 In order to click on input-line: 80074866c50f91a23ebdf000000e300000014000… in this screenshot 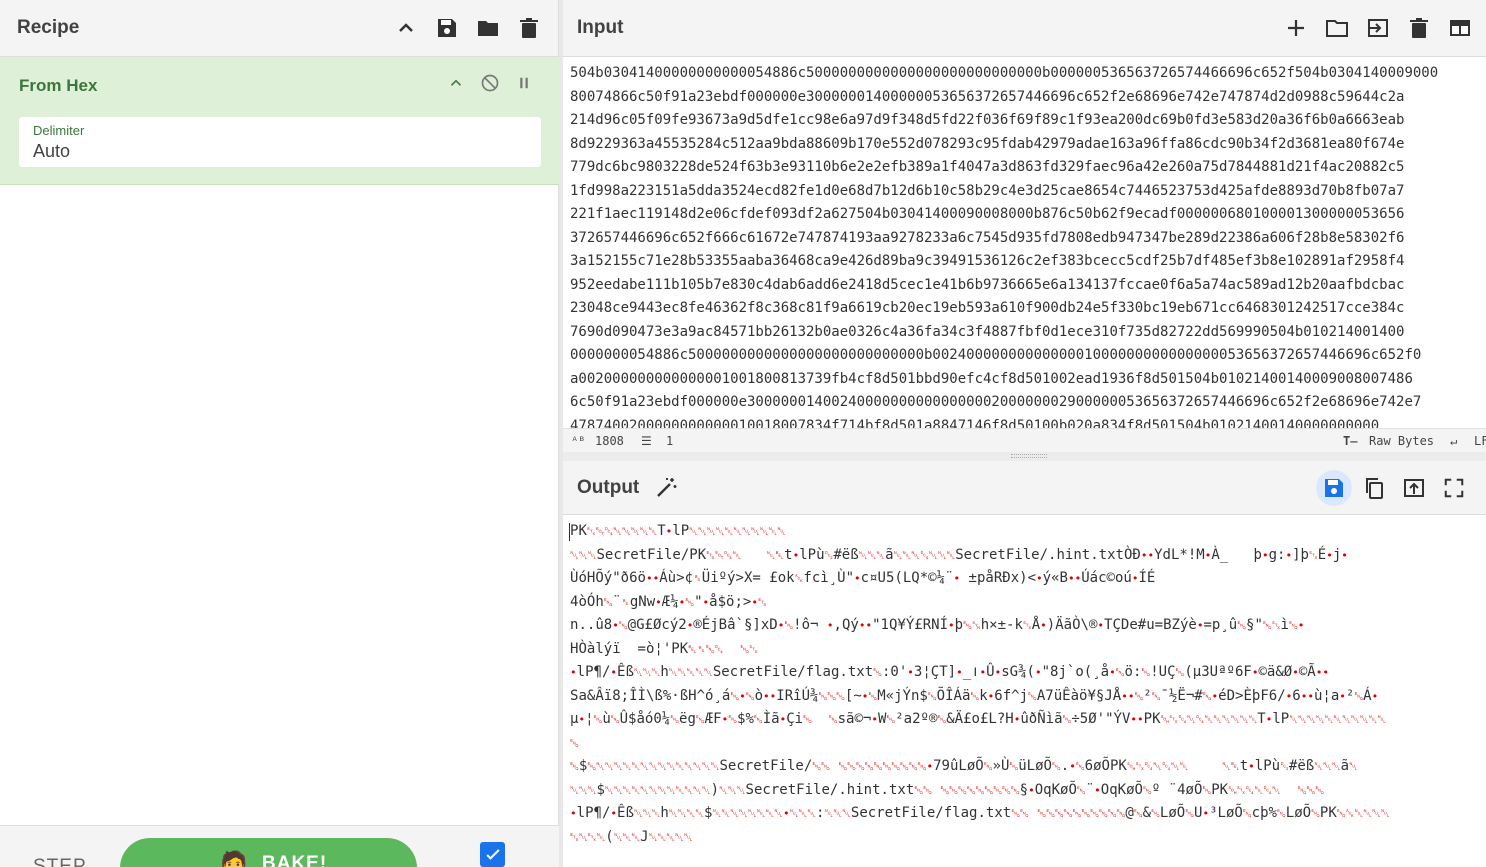, I will do `click(987, 96)`.